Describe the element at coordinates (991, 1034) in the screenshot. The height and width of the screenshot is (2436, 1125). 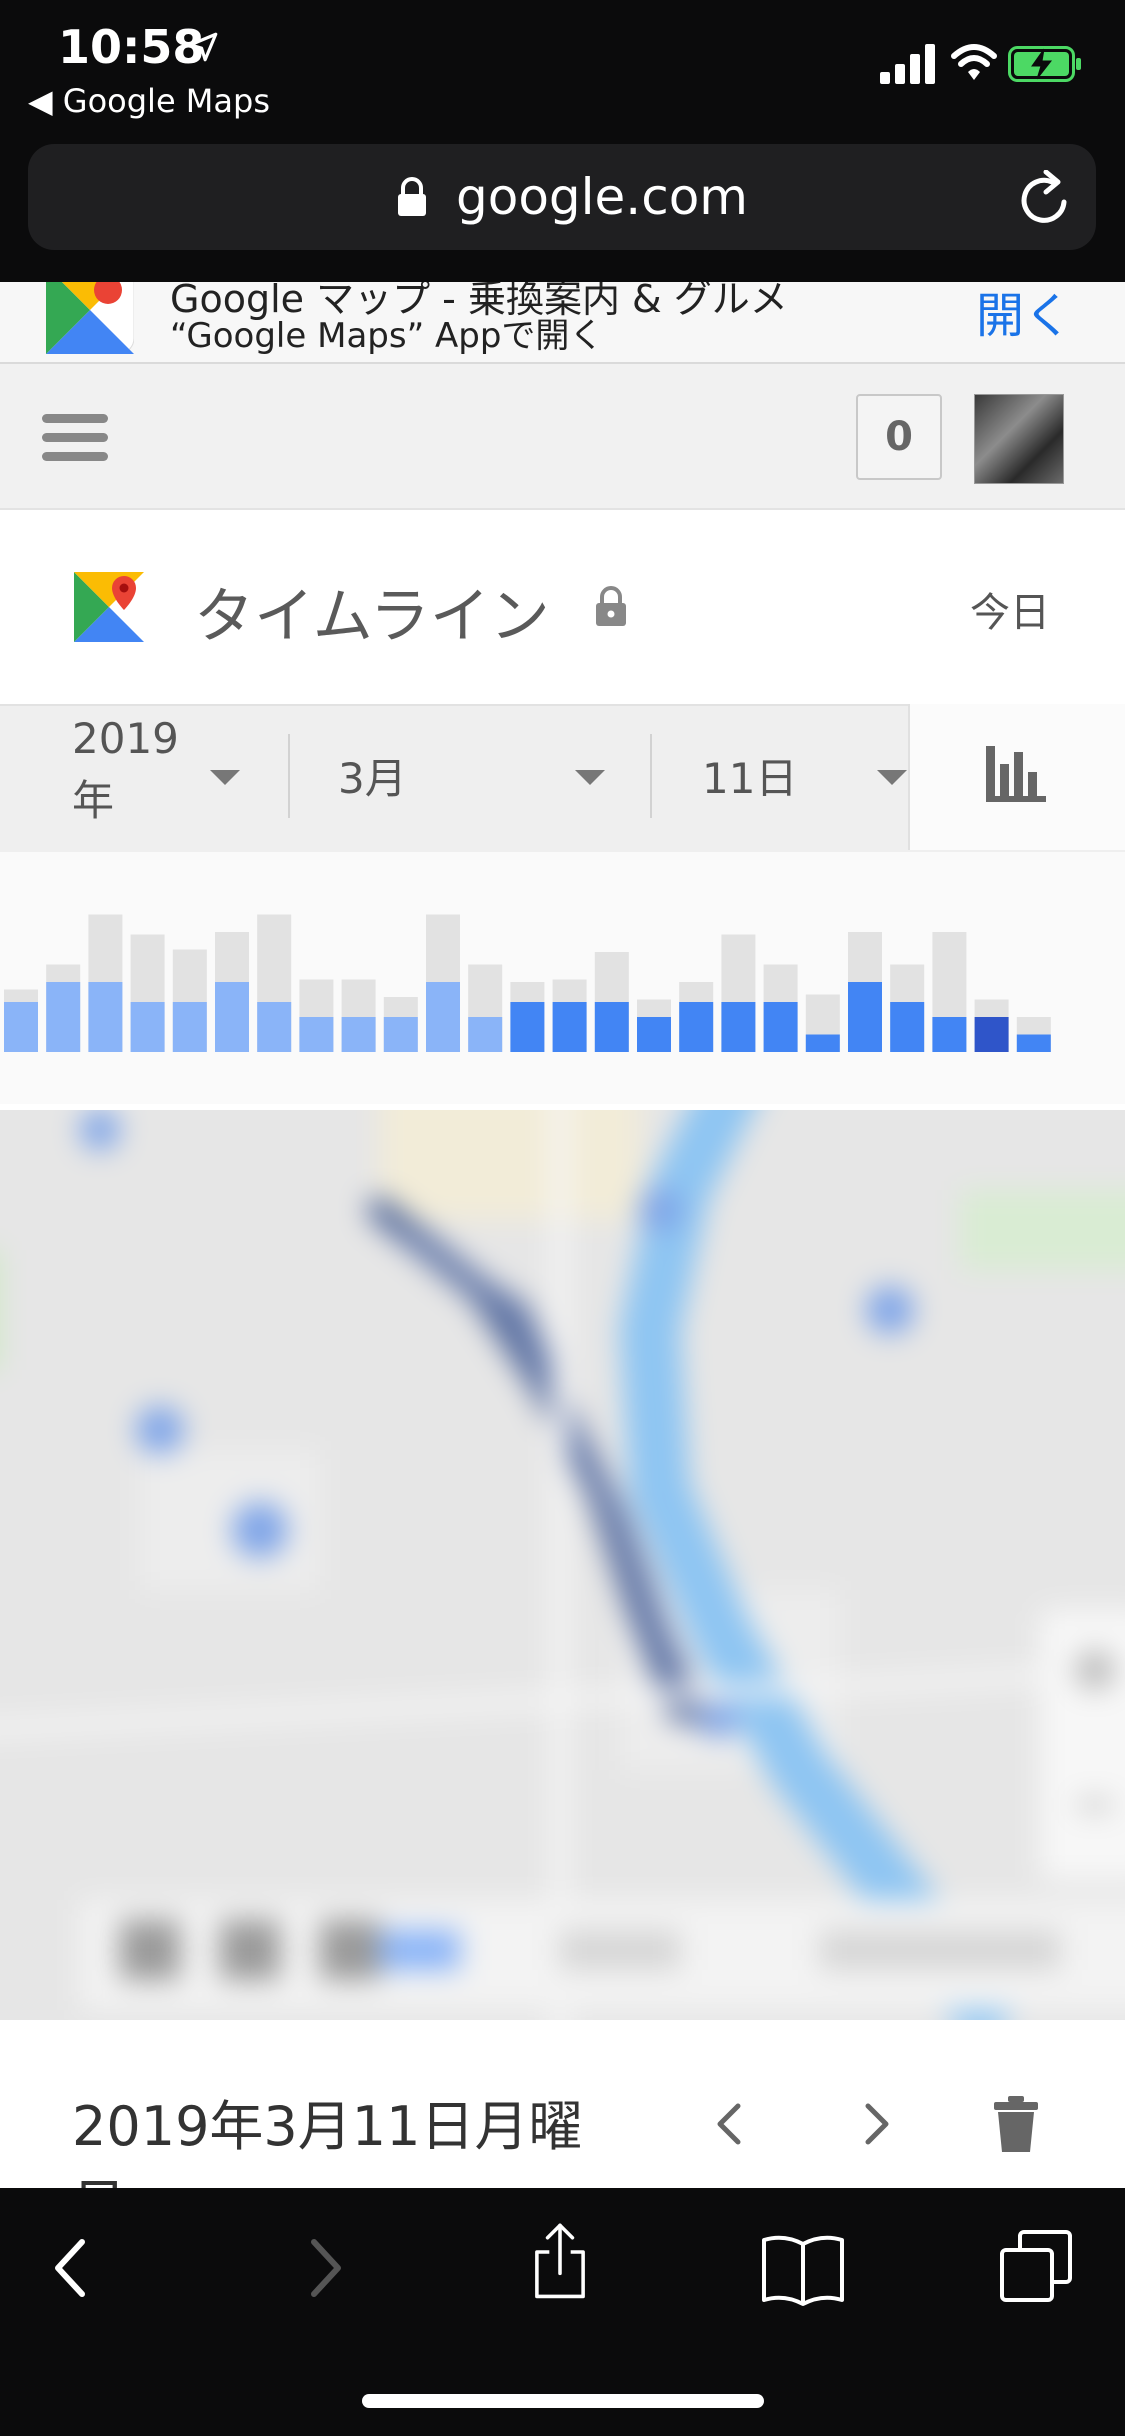
I see `histogram-bar-selected` at that location.